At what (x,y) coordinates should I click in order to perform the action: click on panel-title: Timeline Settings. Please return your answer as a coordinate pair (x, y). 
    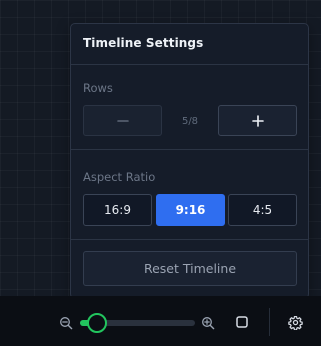
    Looking at the image, I should click on (143, 43).